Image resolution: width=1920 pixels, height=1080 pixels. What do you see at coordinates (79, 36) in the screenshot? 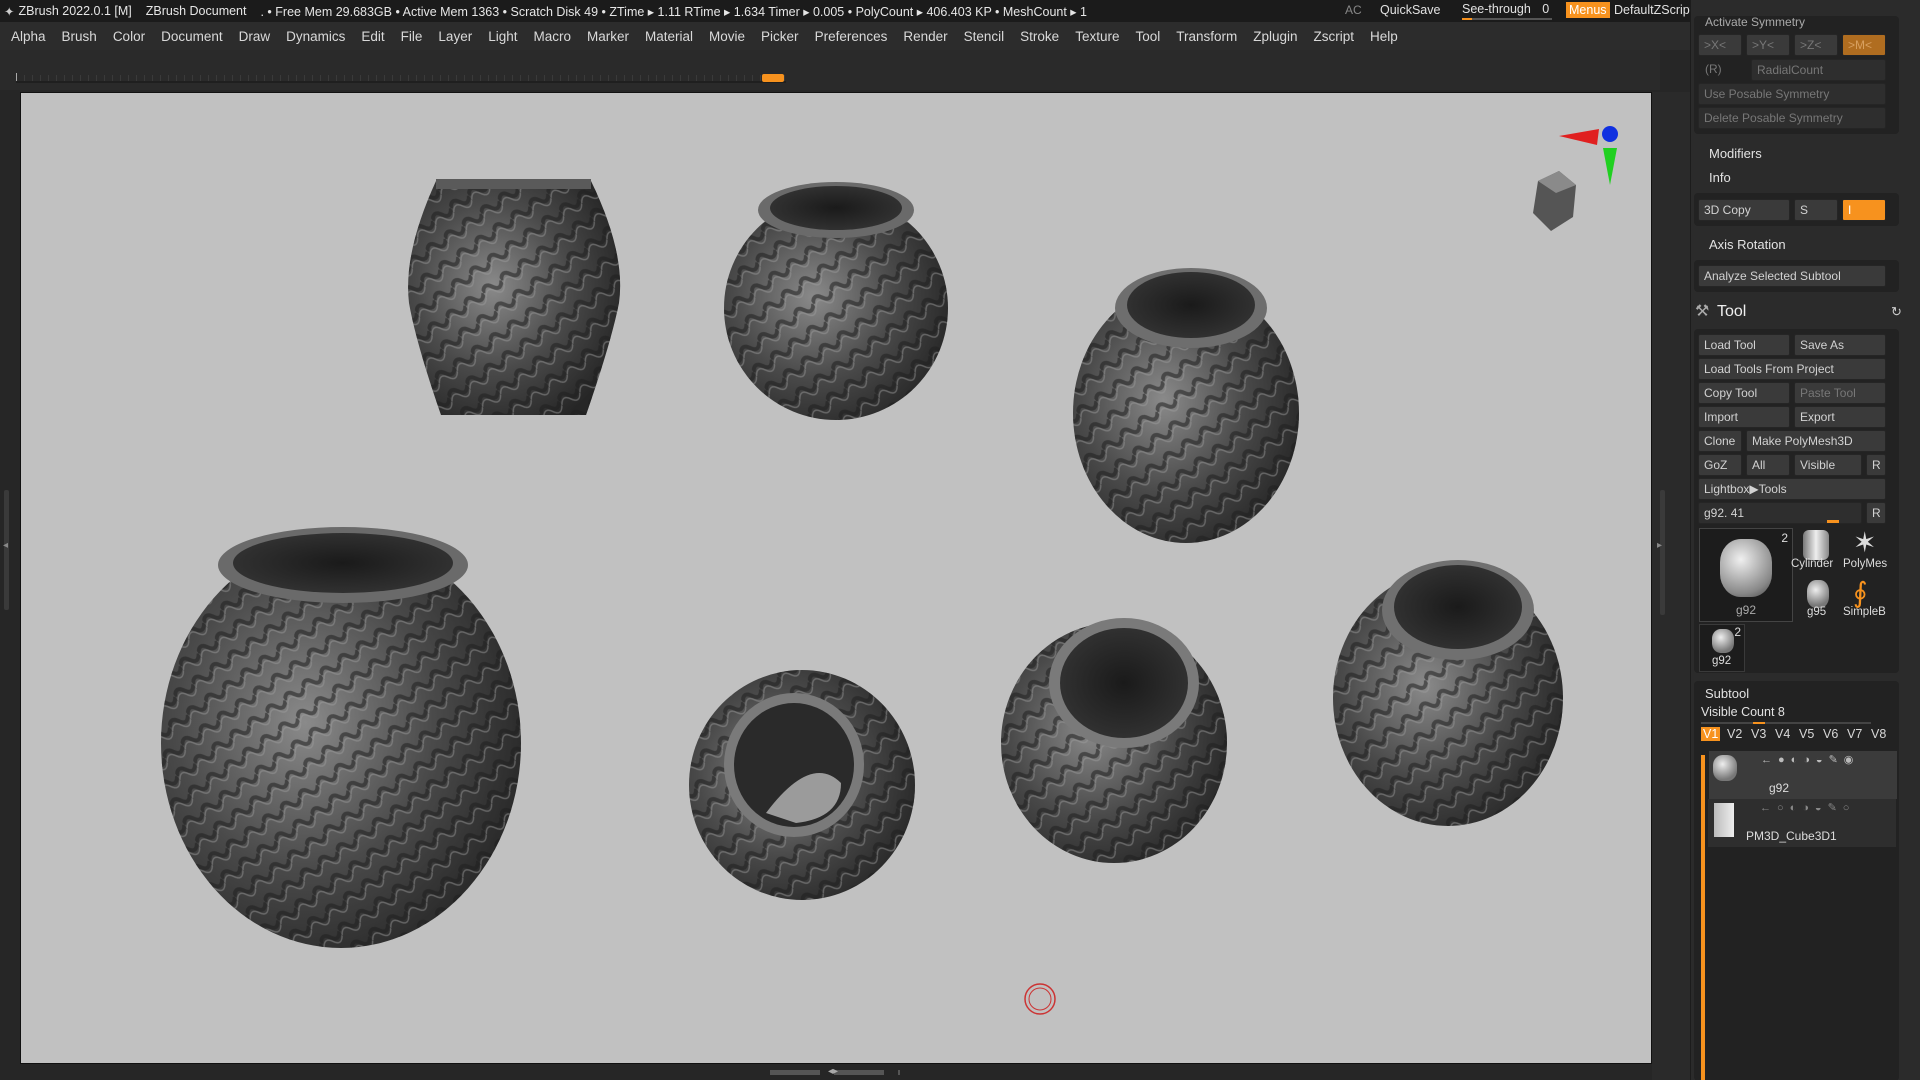
I see `menu-brush: Brush` at bounding box center [79, 36].